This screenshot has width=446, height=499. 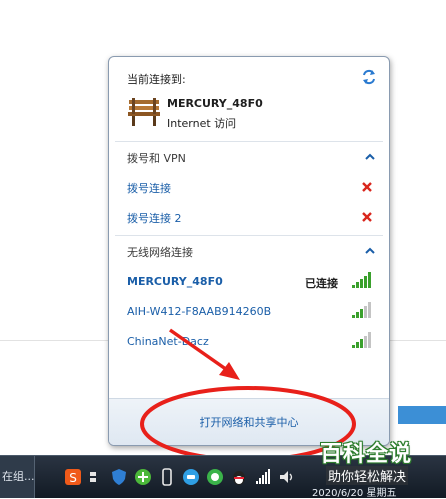 I want to click on keyboard-icon, so click(x=97, y=477).